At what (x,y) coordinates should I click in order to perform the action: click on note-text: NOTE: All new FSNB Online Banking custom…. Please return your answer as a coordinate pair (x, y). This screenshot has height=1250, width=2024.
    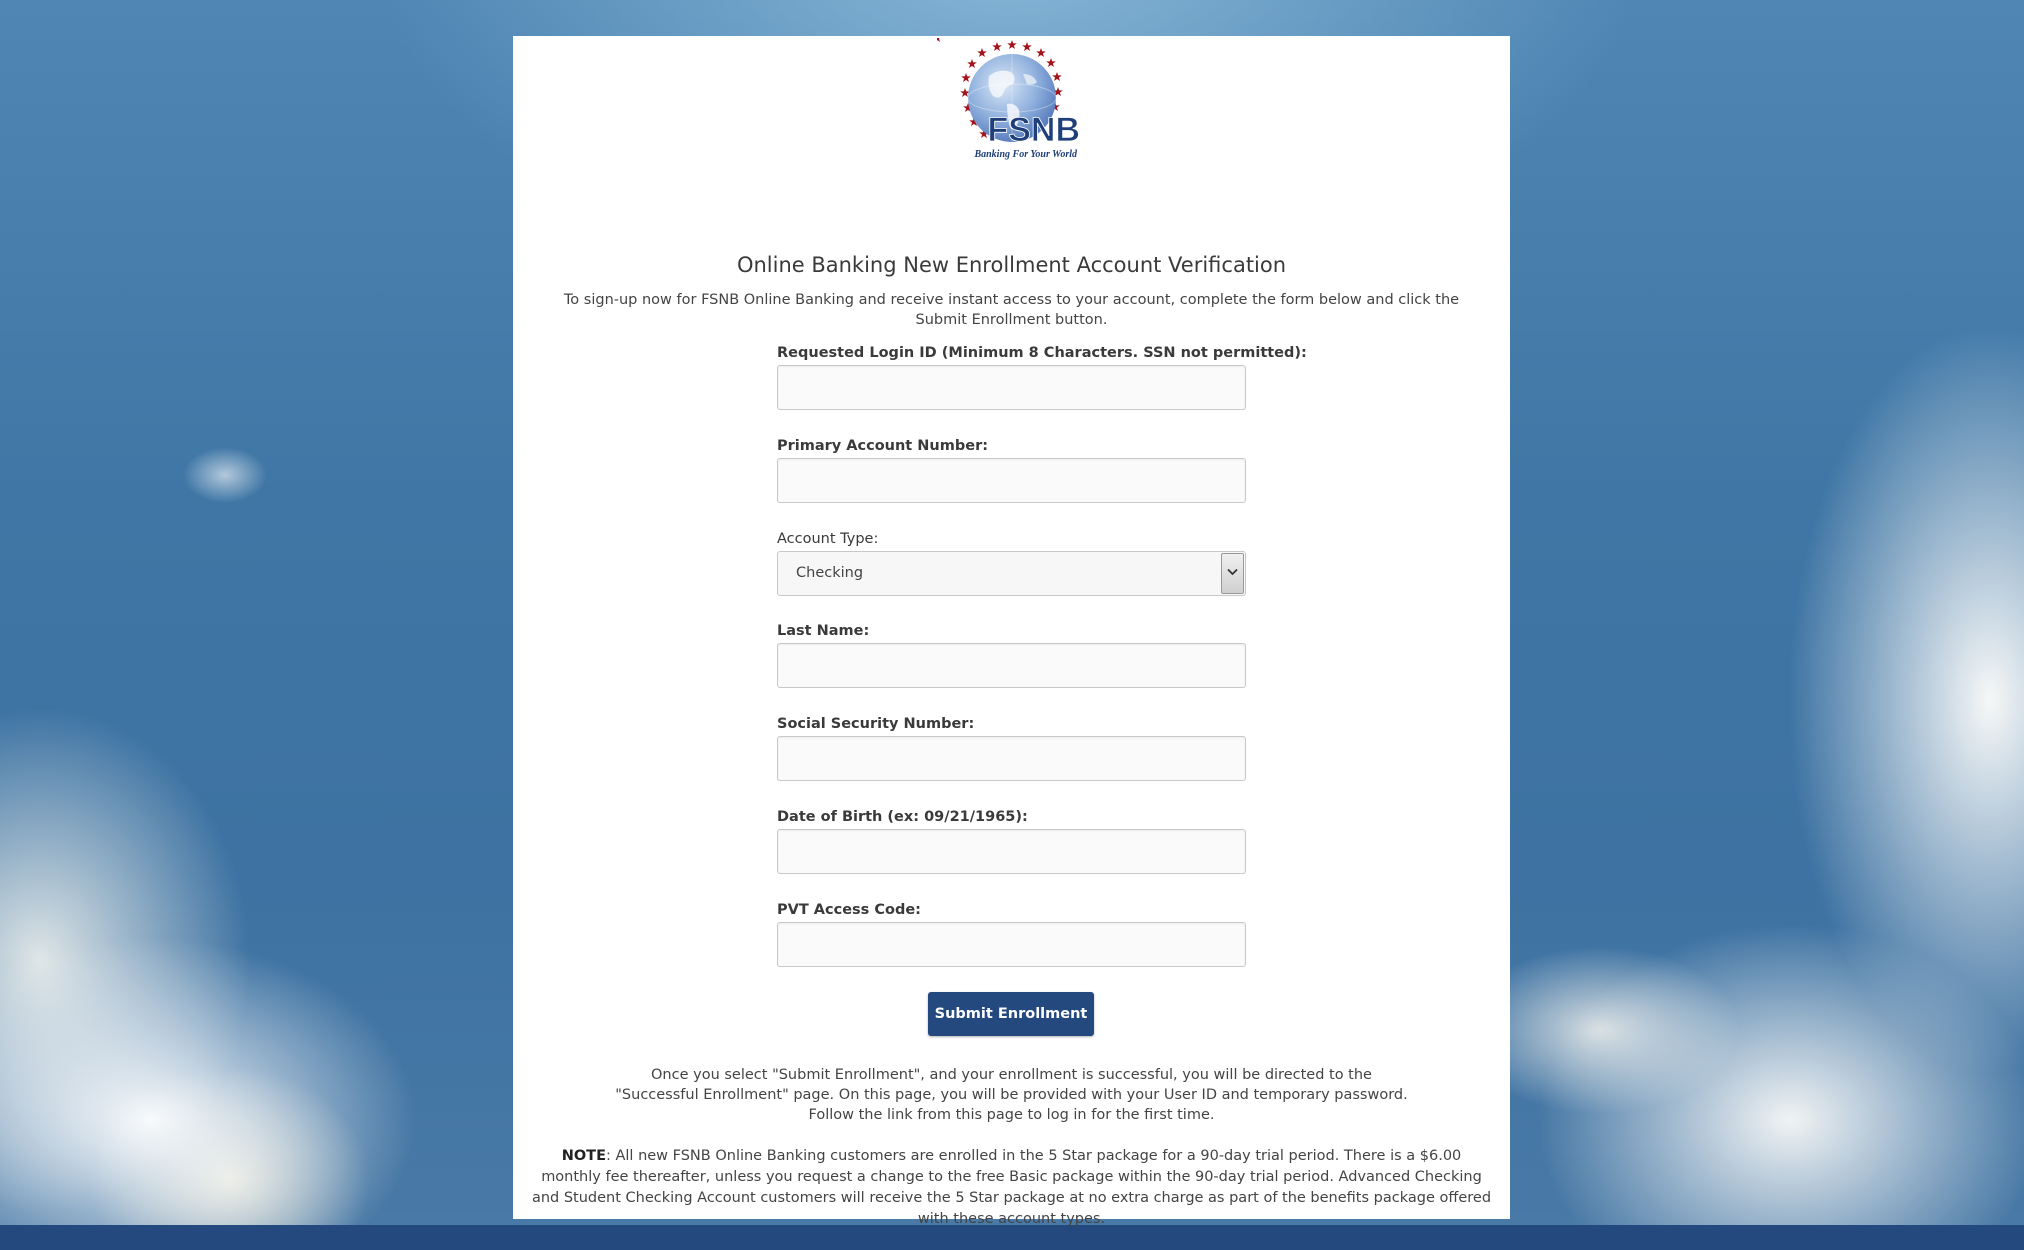
    Looking at the image, I should click on (1011, 1188).